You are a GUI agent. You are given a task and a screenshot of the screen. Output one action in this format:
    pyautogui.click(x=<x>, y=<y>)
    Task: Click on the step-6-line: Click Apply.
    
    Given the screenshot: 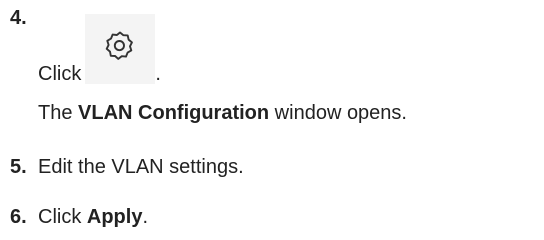 What is the action you would take?
    pyautogui.click(x=93, y=217)
    